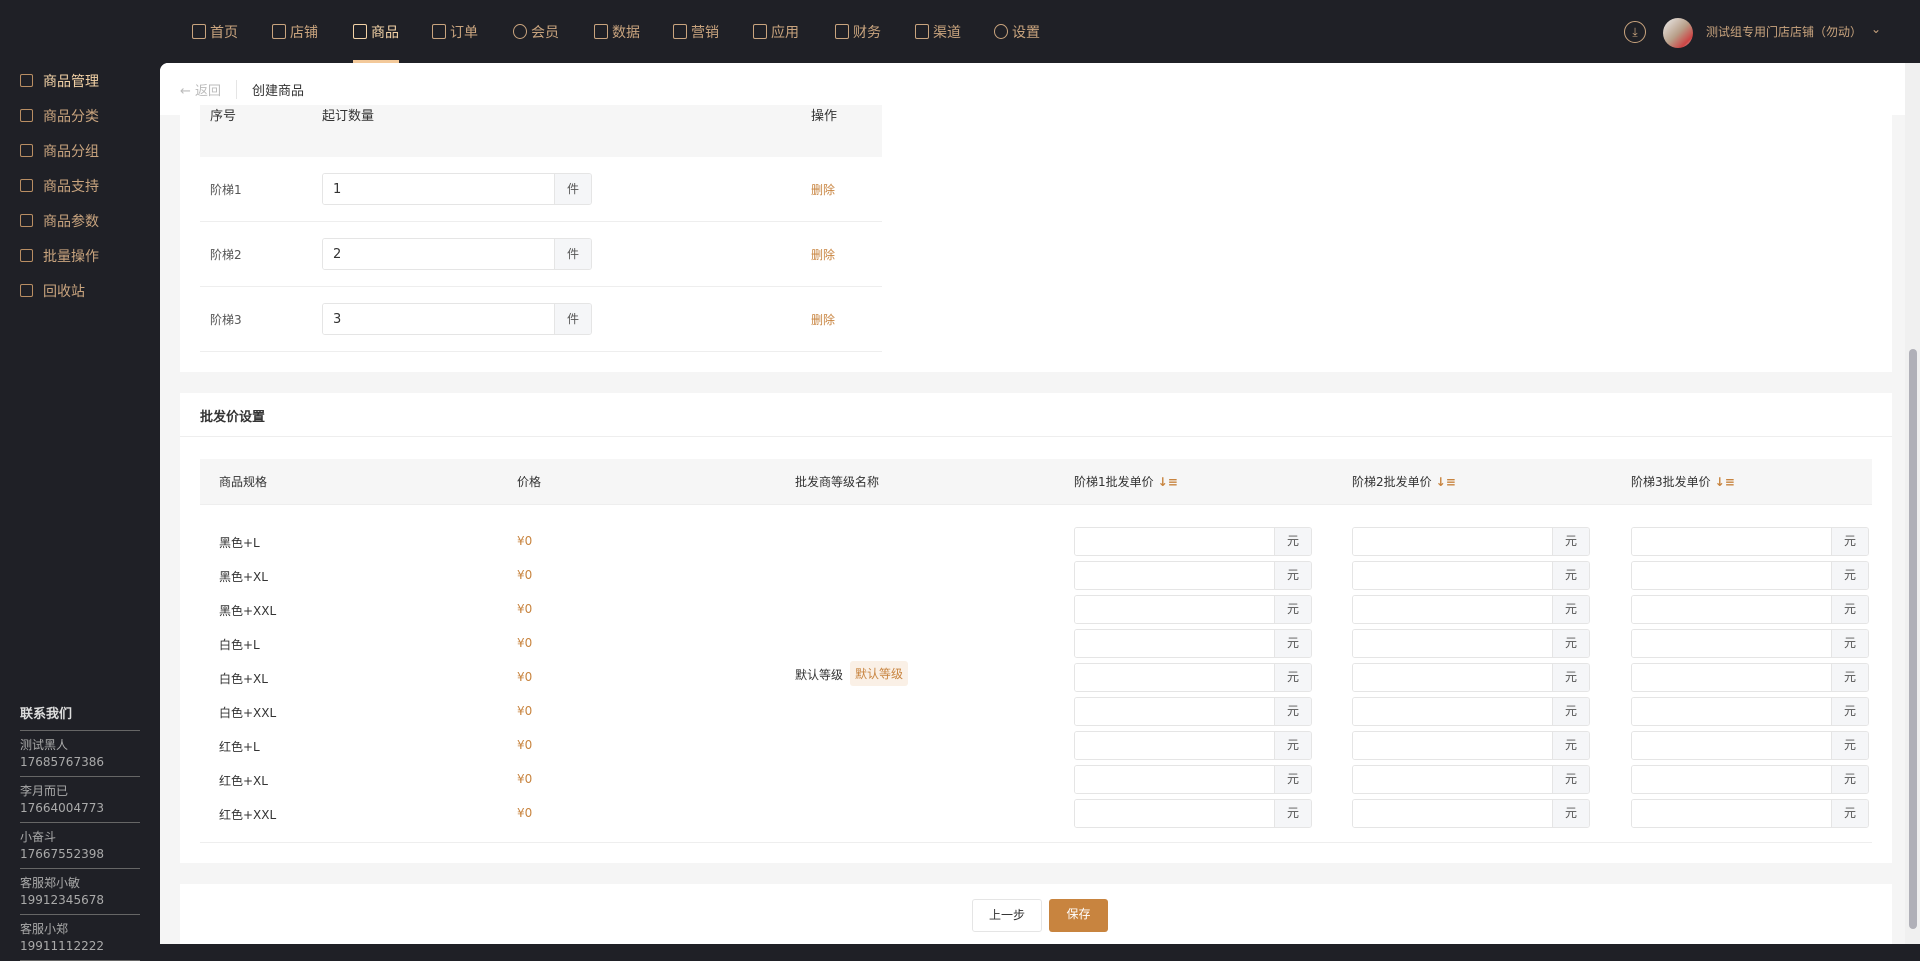  Describe the element at coordinates (536, 31) in the screenshot. I see `nav-member: 会员` at that location.